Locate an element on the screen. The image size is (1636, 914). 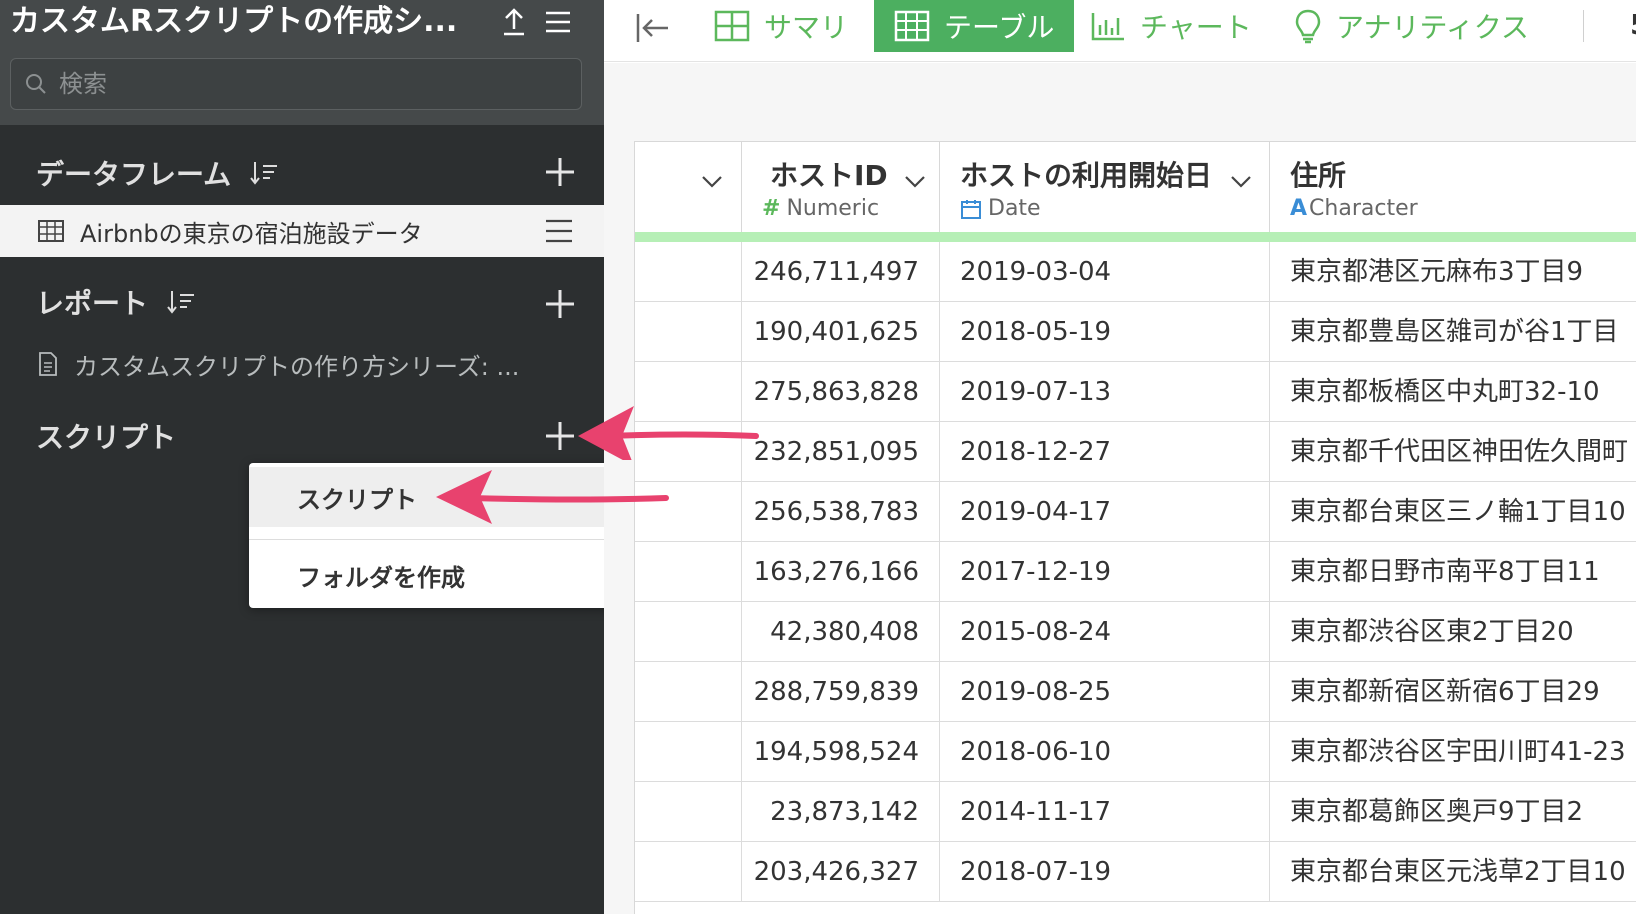
dataframe-item: Airbnbの東京の宿泊施設データ is located at coordinates (302, 231).